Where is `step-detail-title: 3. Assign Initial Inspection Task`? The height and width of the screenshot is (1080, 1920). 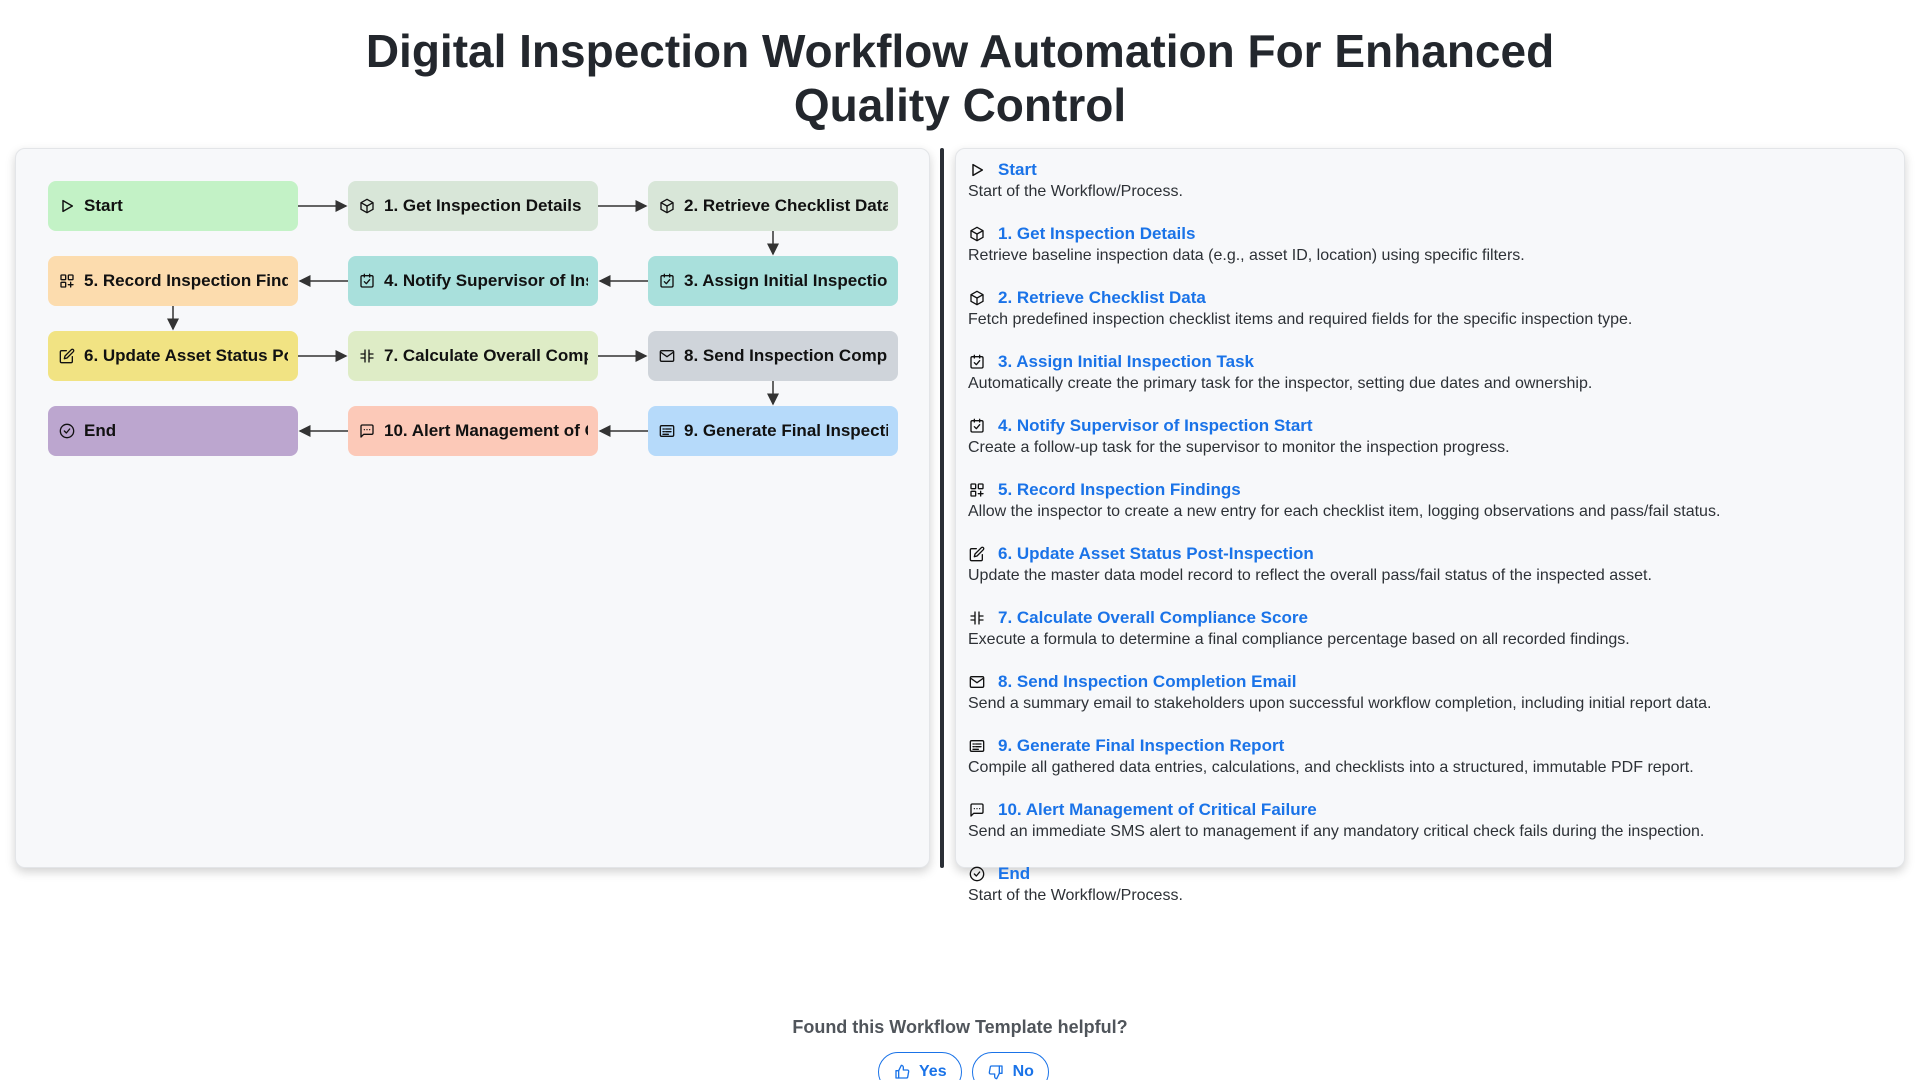 step-detail-title: 3. Assign Initial Inspection Task is located at coordinates (1126, 362).